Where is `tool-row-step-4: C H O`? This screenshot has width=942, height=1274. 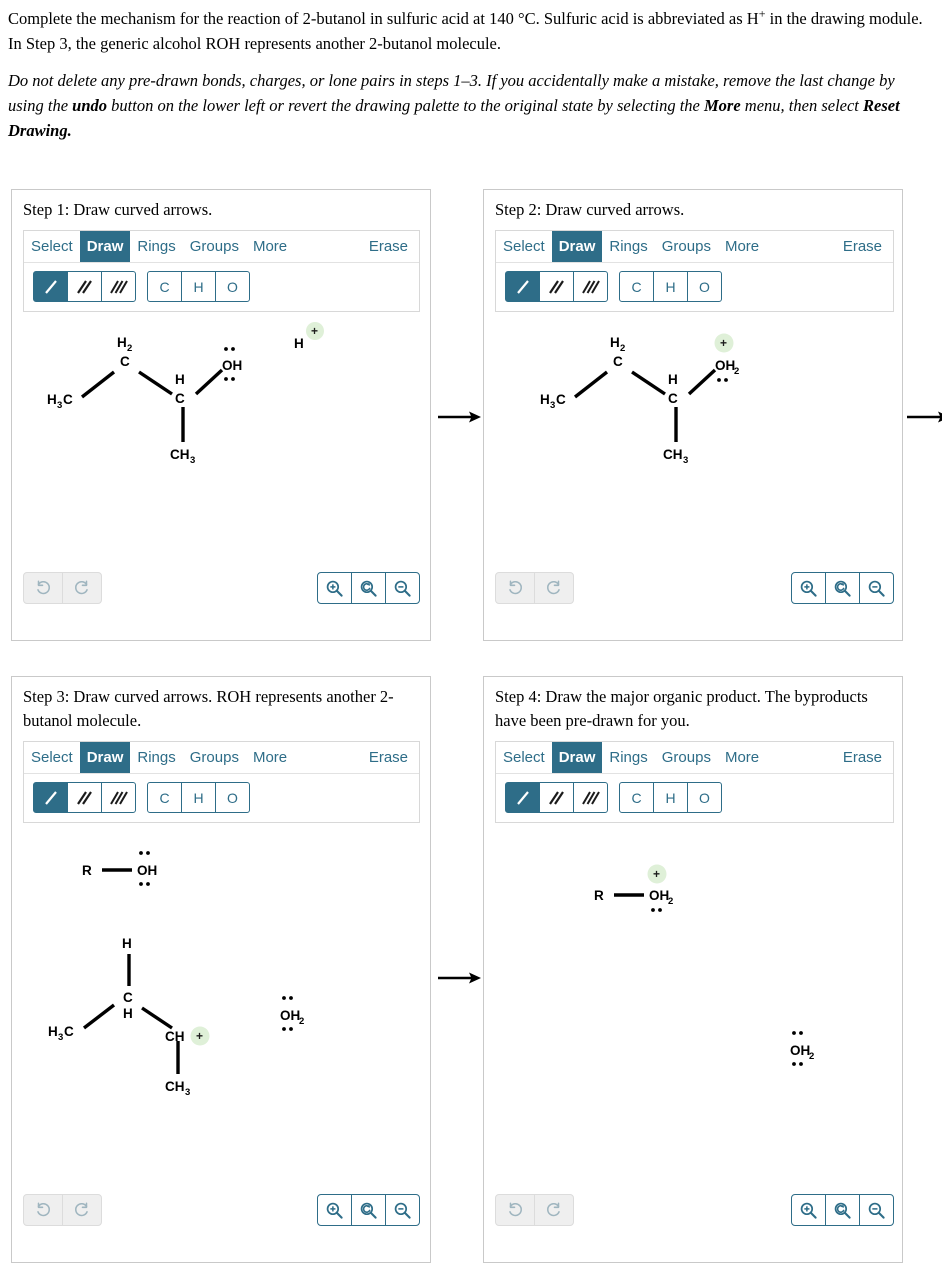 tool-row-step-4: C H O is located at coordinates (694, 798).